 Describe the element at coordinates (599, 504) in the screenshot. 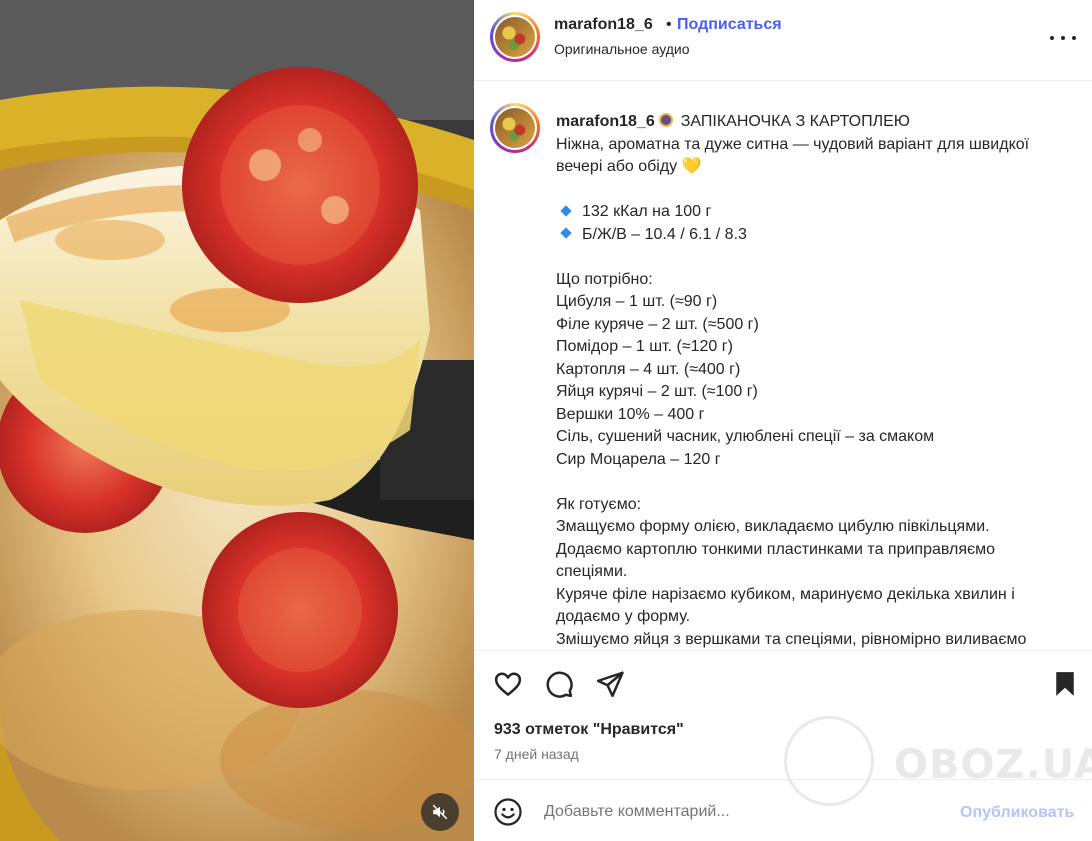

I see `steps-title: Як готуємо:` at that location.